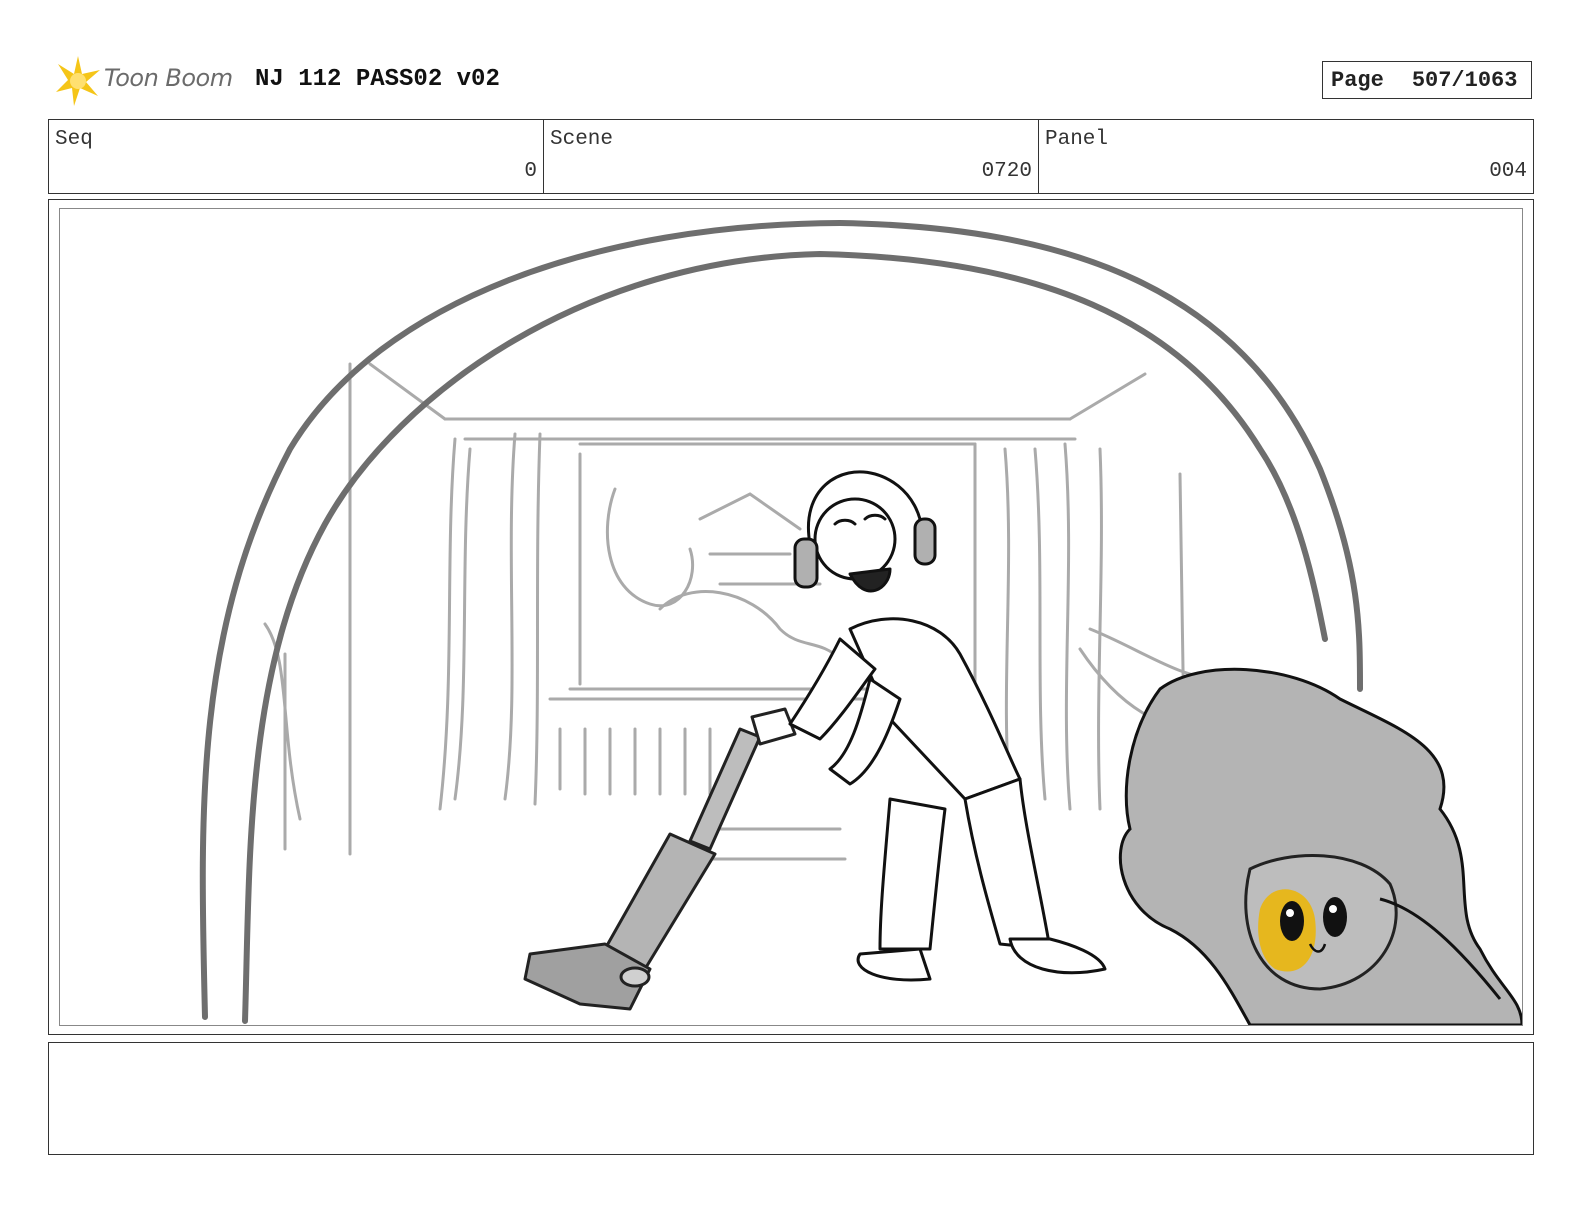  I want to click on panel-info-row: Seq 0 Scene 0720 Panel 004, so click(791, 156).